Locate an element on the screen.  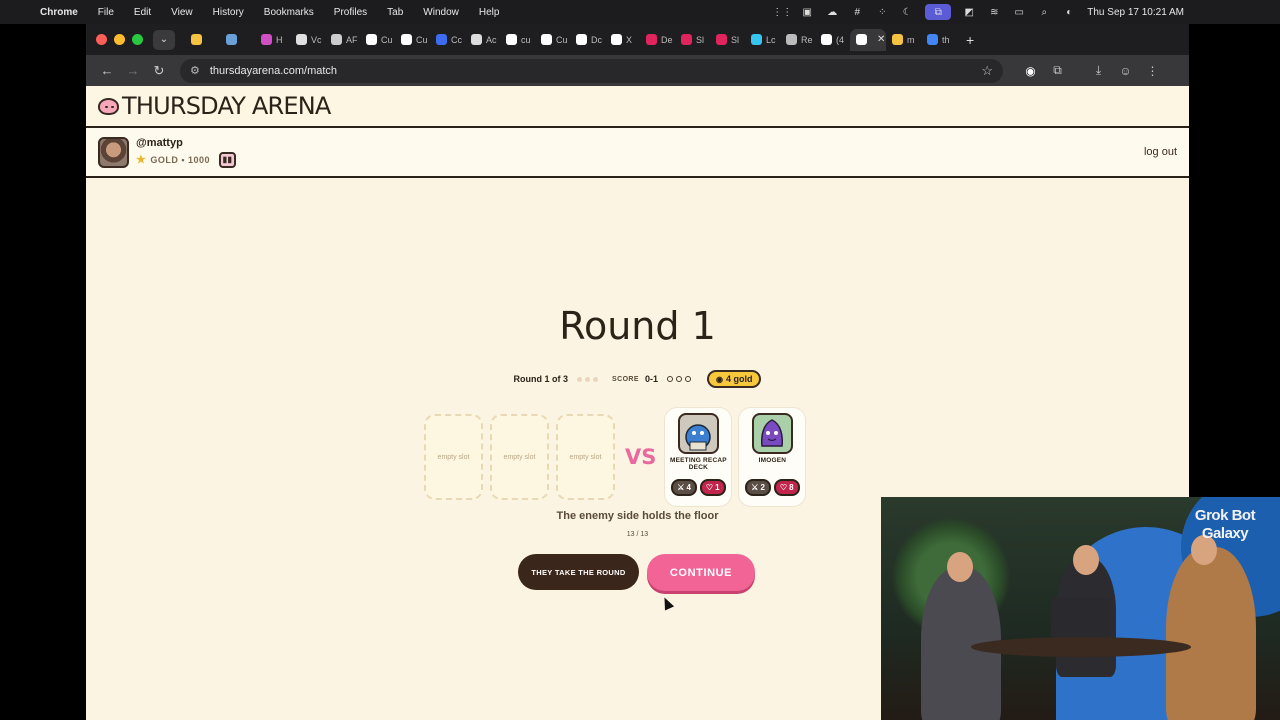
tab-label: H is located at coordinates (279, 39).